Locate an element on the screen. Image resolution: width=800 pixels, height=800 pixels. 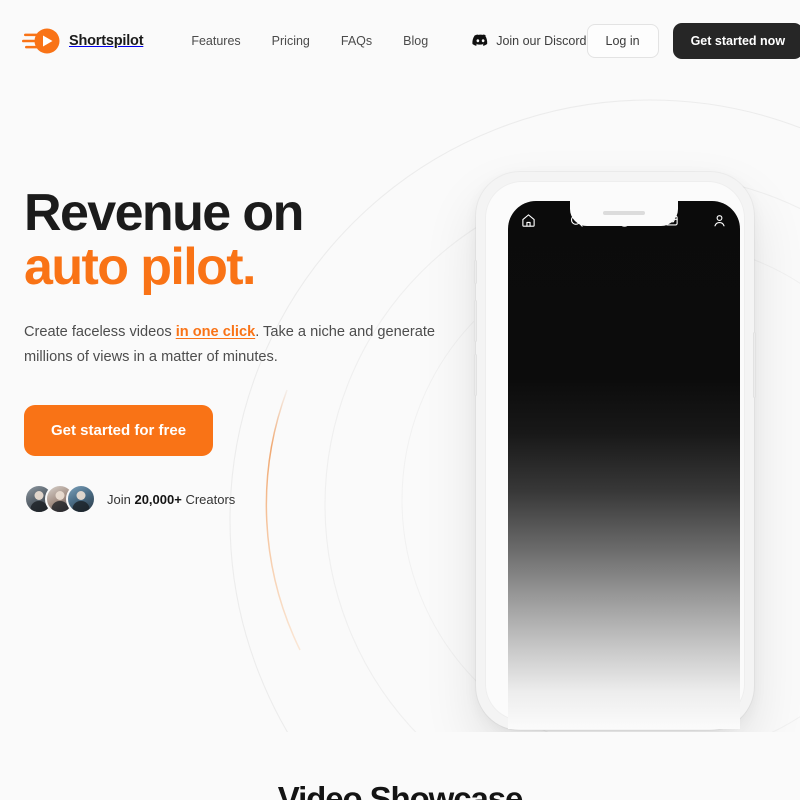
video-showcase-section: Video Showcase is located at coordinates (400, 766).